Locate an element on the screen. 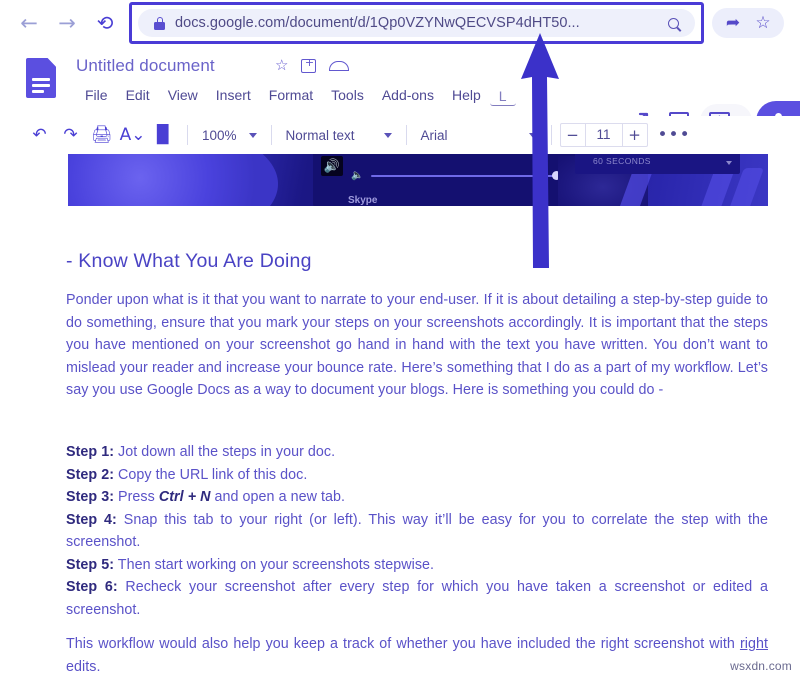 Image resolution: width=800 pixels, height=679 pixels. paint-format-icon: ▉ is located at coordinates (163, 134).